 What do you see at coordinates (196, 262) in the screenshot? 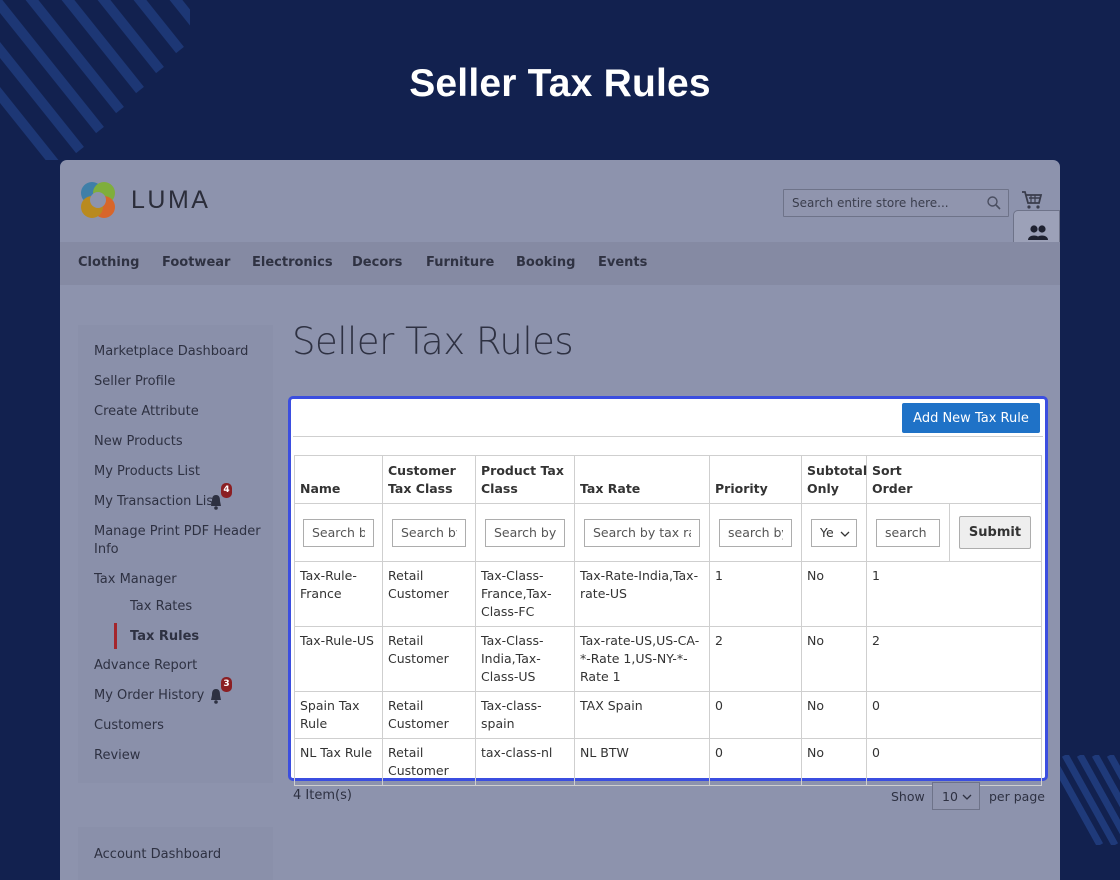
I see `nav-item-footwear: Footwear` at bounding box center [196, 262].